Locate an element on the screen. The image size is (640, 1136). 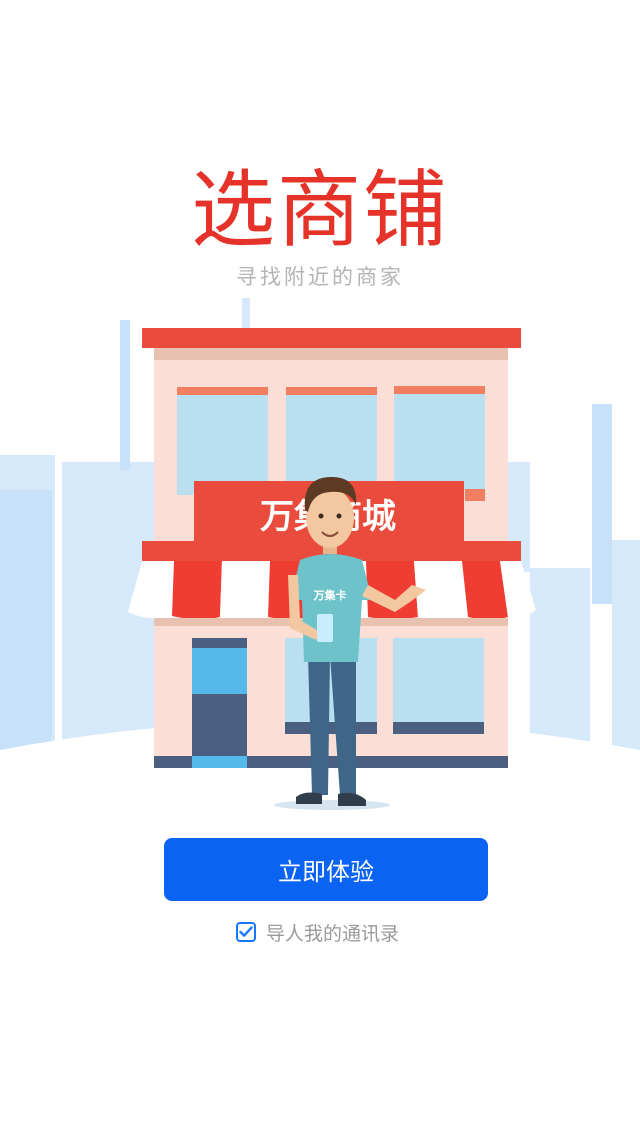
shirt-text: 万集卡 is located at coordinates (330, 595).